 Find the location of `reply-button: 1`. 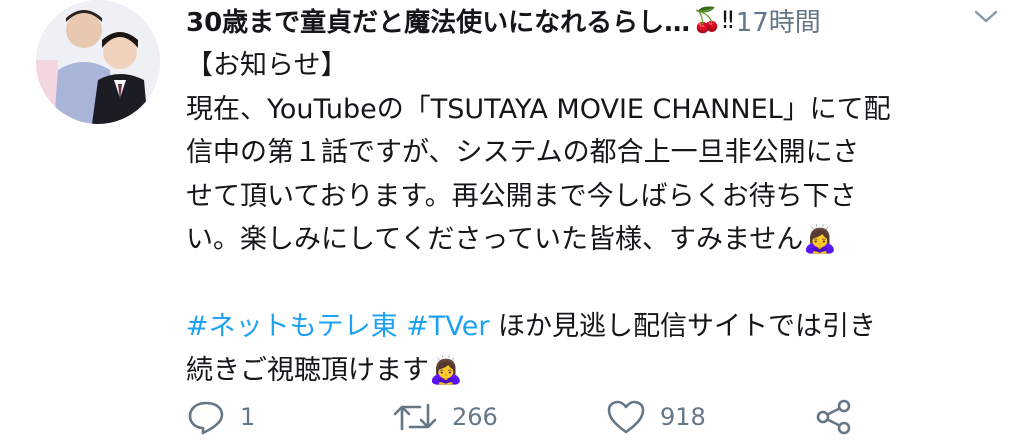

reply-button: 1 is located at coordinates (220, 417).